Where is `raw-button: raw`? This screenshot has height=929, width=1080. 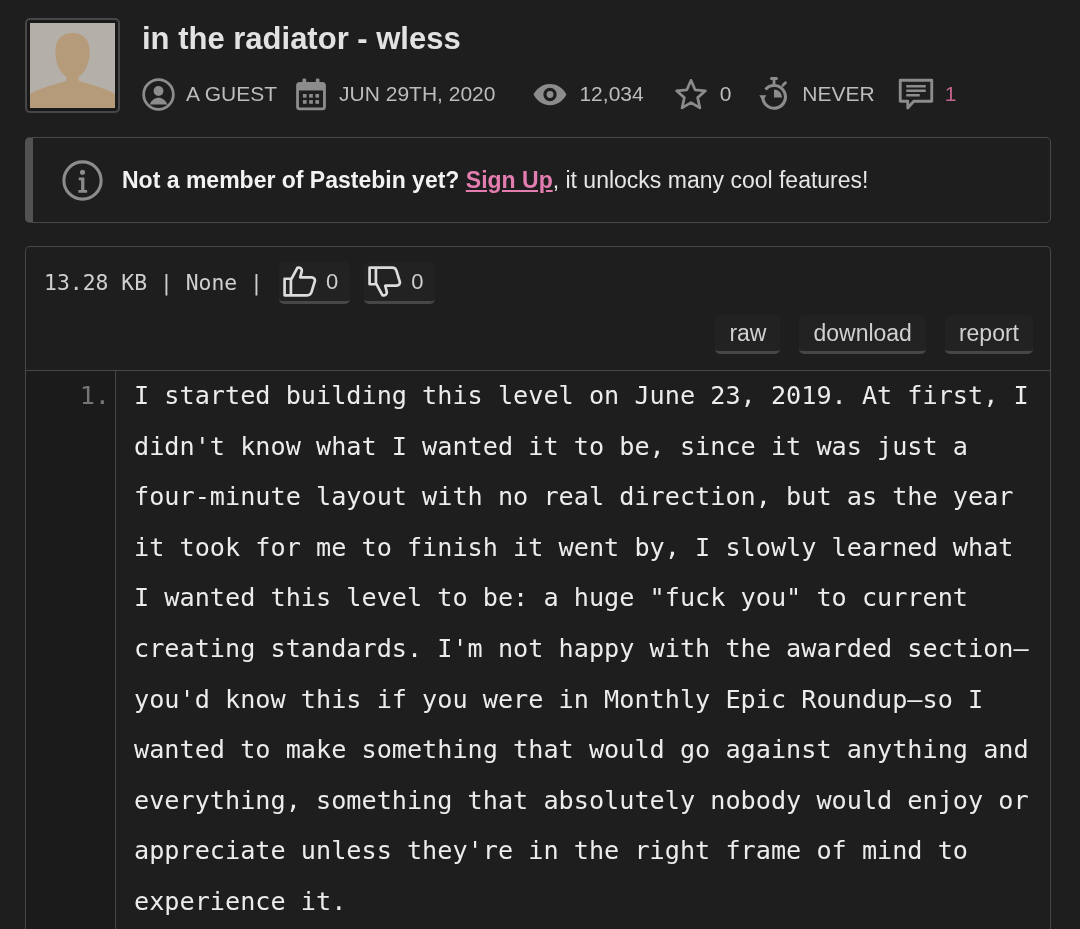
raw-button: raw is located at coordinates (748, 334).